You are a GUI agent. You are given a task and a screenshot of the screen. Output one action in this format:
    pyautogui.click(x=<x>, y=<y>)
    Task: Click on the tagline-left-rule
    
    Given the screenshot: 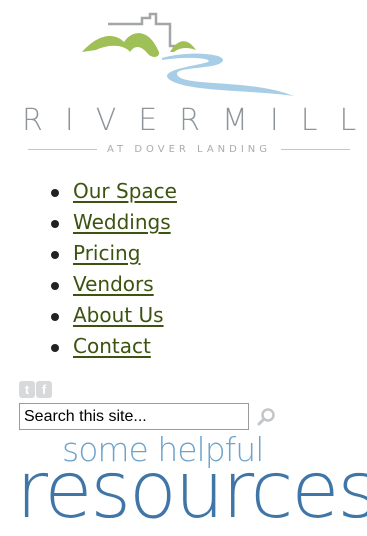 What is the action you would take?
    pyautogui.click(x=62, y=149)
    